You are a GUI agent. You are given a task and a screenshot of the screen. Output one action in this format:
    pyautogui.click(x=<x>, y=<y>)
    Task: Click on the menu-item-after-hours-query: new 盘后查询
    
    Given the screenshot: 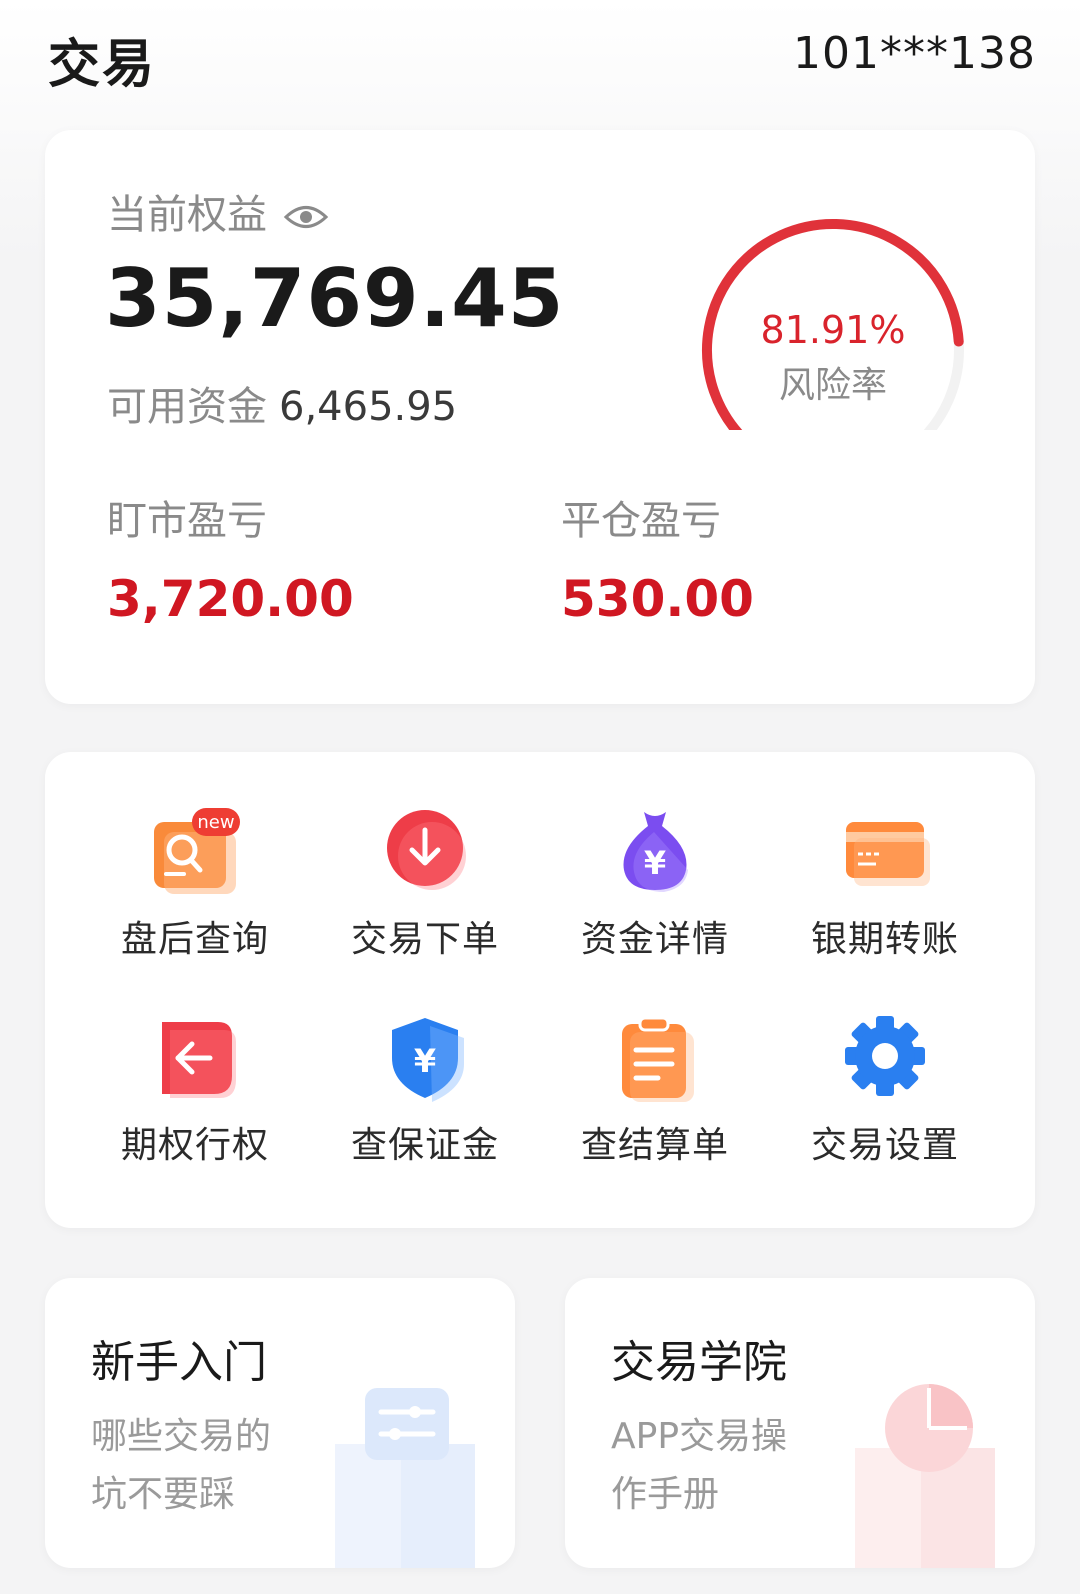 What is the action you would take?
    pyautogui.click(x=195, y=893)
    